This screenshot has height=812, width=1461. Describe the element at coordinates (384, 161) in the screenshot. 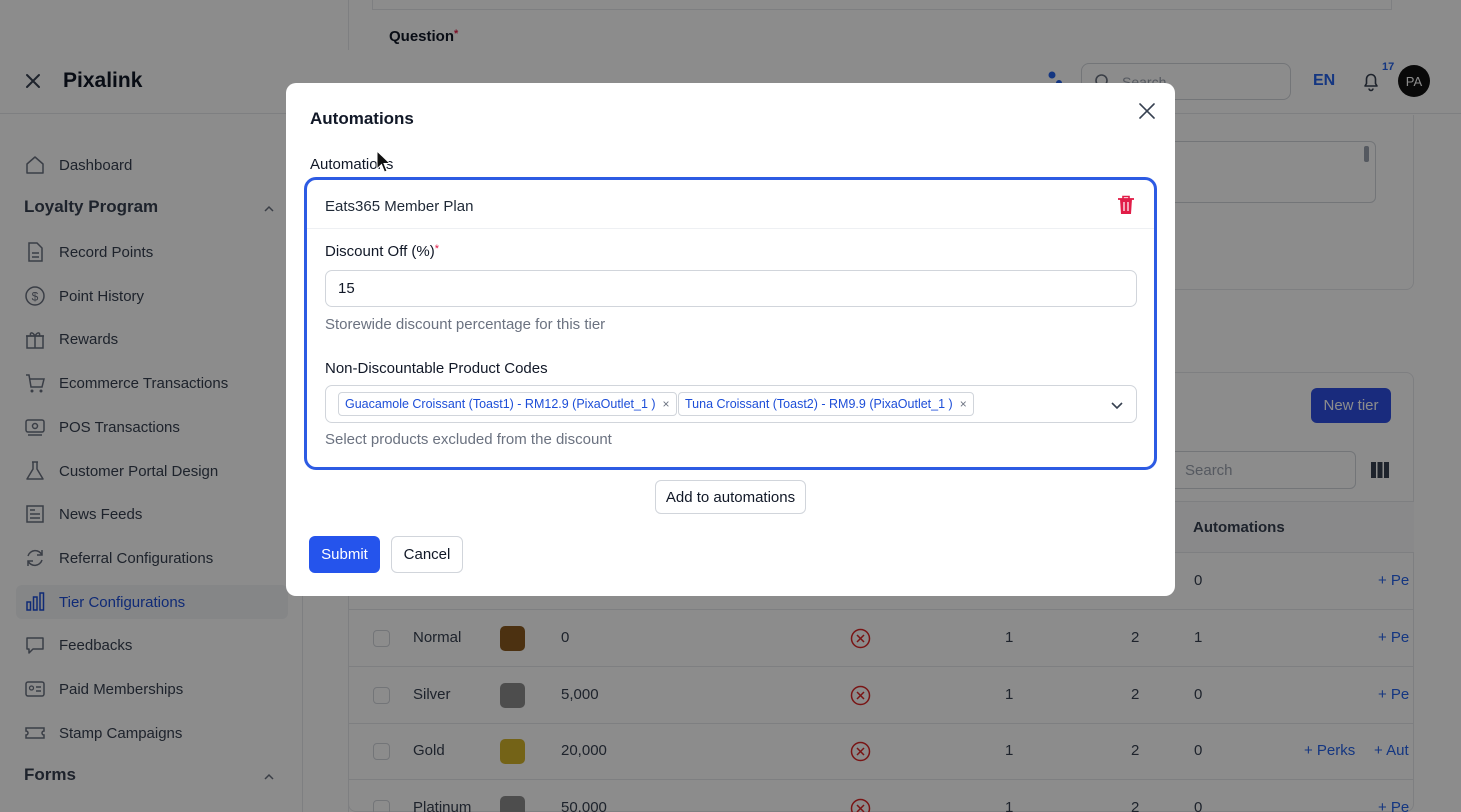

I see `mouse-cursor-icon` at that location.